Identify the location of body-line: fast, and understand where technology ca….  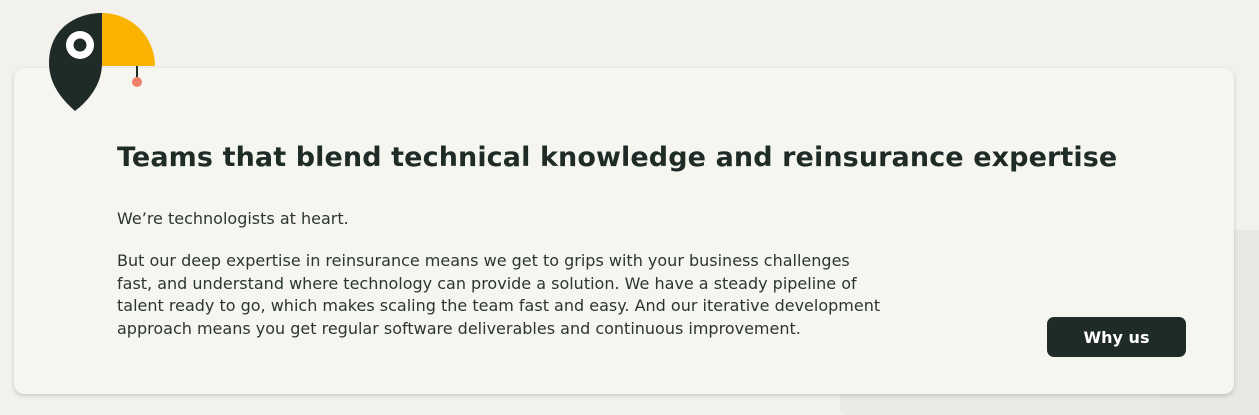
(487, 283).